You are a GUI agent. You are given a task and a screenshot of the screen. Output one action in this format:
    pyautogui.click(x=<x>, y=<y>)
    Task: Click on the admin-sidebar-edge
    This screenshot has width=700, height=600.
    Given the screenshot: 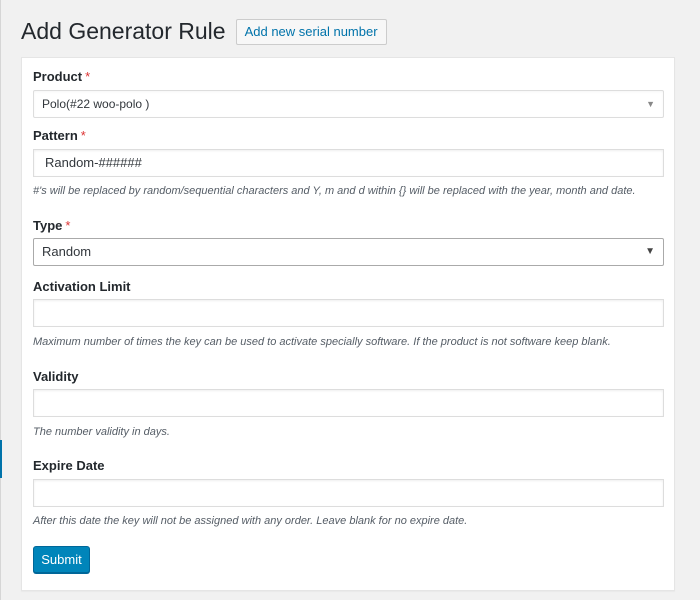 What is the action you would take?
    pyautogui.click(x=0, y=300)
    